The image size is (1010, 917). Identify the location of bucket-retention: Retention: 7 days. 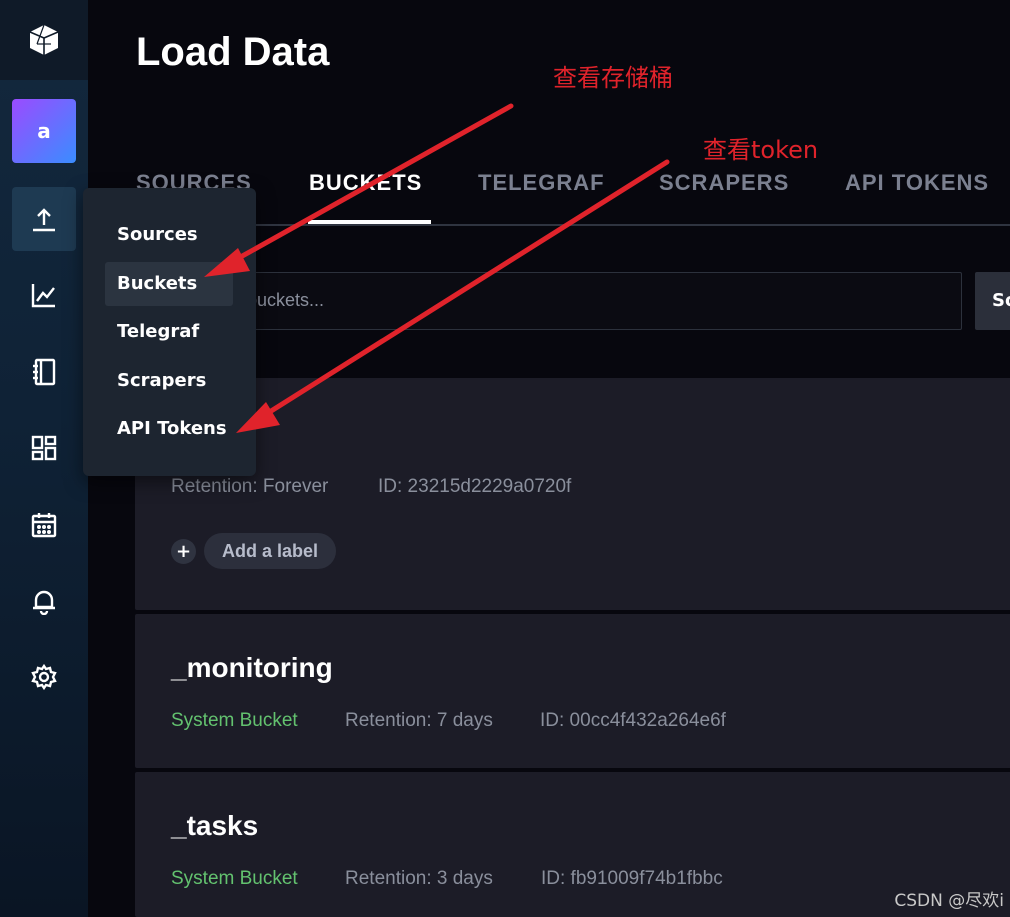
(419, 720).